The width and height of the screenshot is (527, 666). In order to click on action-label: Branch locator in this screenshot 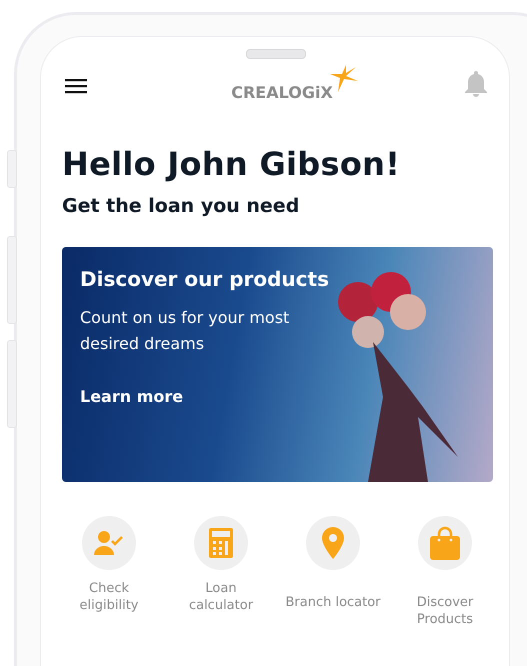, I will do `click(333, 602)`.